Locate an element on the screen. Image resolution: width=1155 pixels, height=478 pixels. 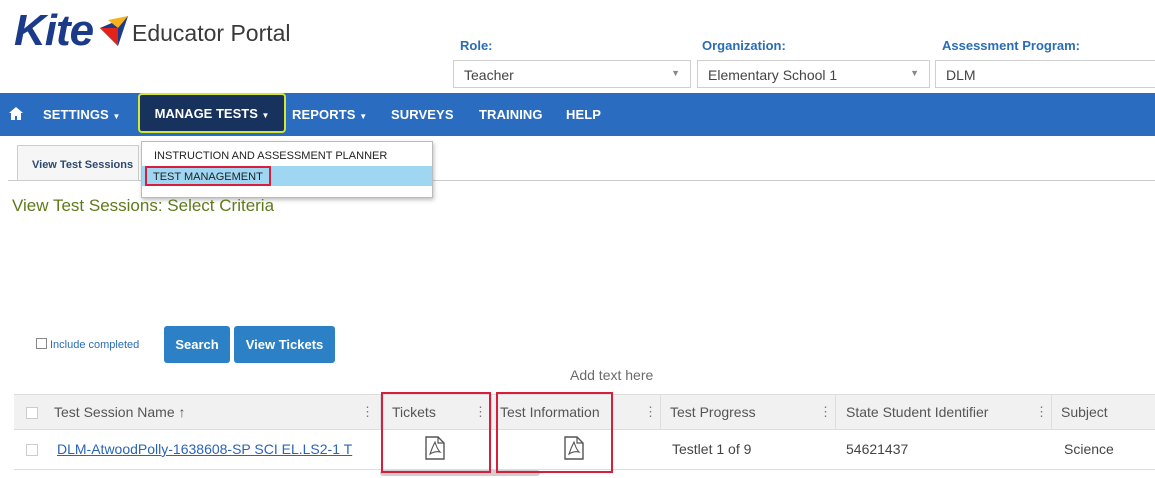
program-value: DLM is located at coordinates (961, 75).